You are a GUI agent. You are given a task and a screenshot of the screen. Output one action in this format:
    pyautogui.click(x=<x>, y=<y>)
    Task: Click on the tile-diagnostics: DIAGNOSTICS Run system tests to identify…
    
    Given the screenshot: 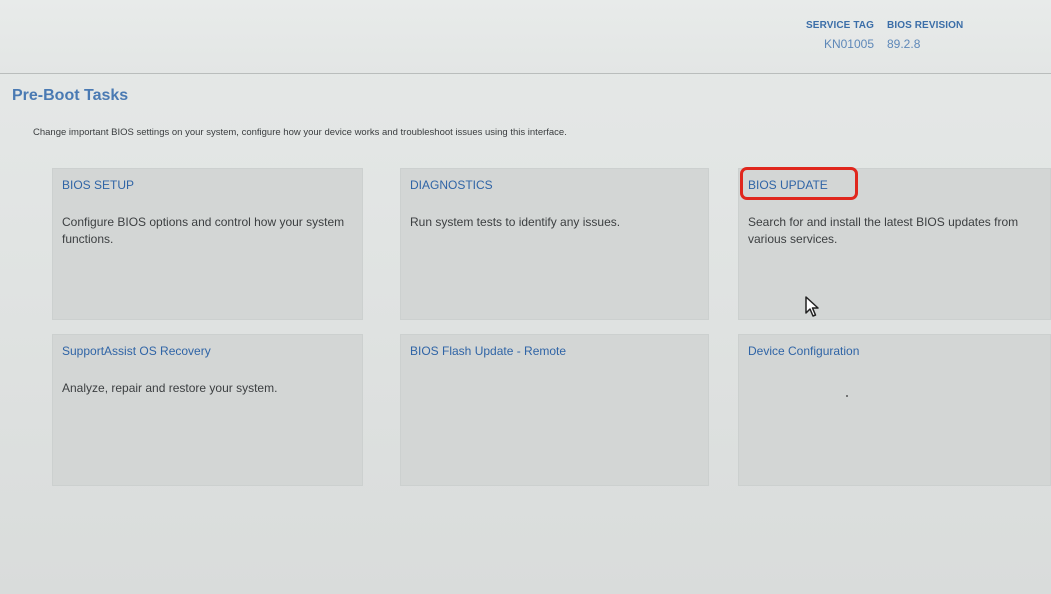 What is the action you would take?
    pyautogui.click(x=554, y=244)
    